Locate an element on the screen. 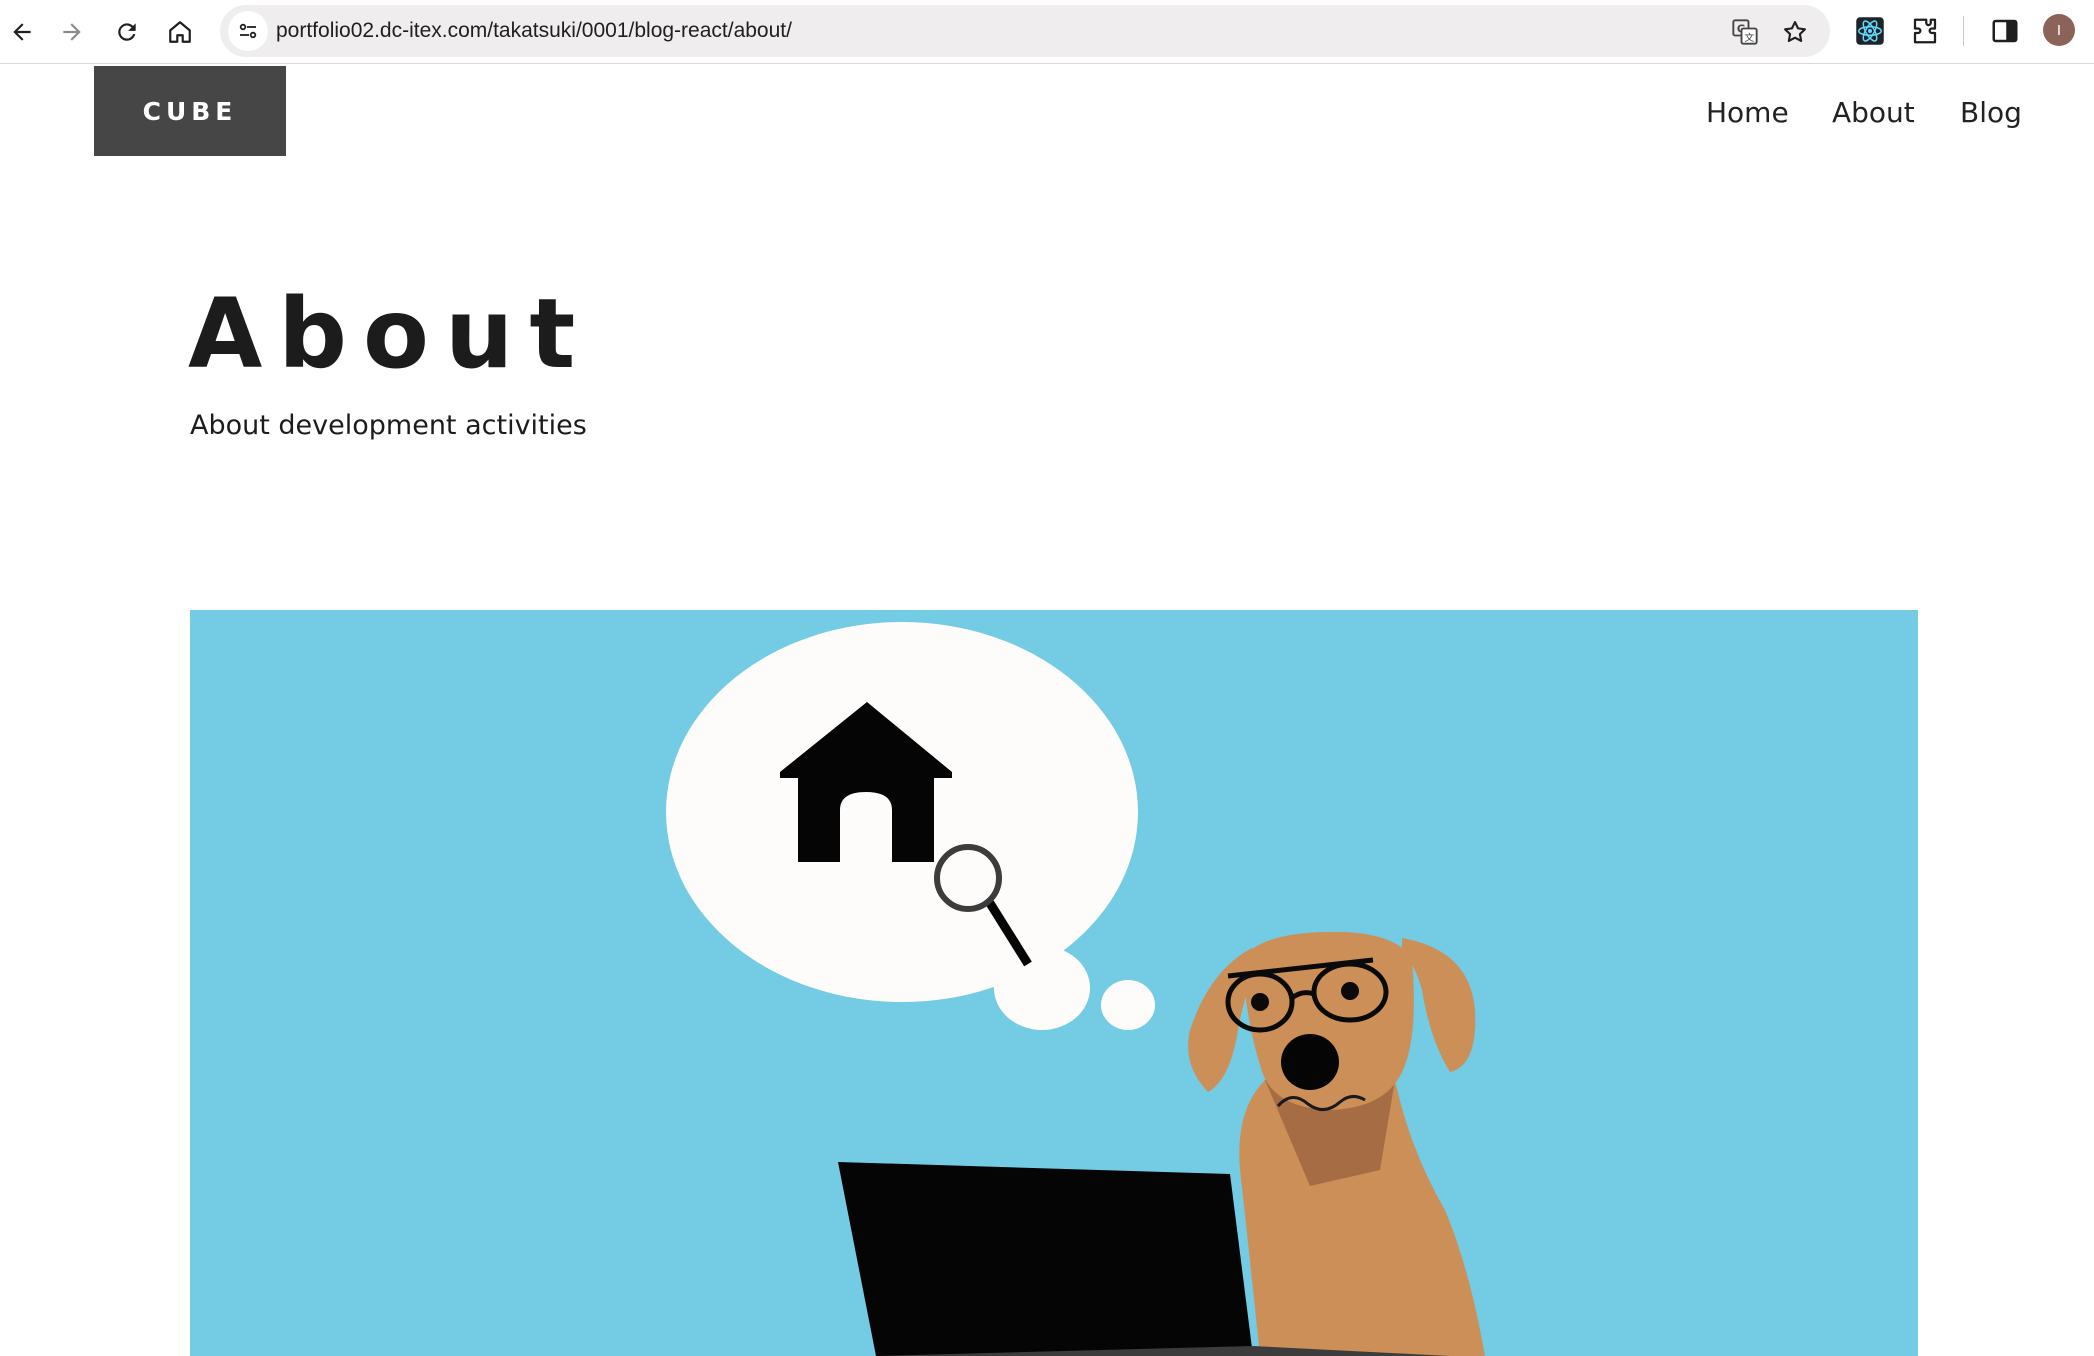 The width and height of the screenshot is (2094, 1356). reload-icon is located at coordinates (127, 32).